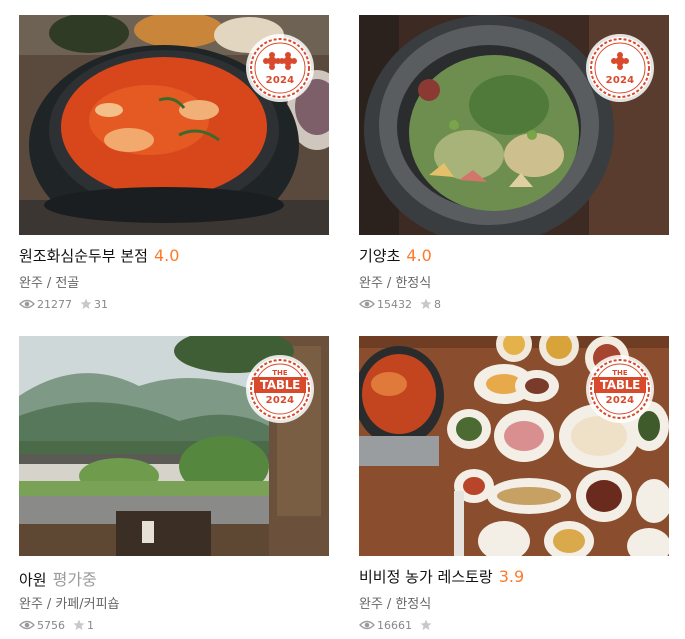 The width and height of the screenshot is (685, 639). I want to click on view-count: 5756, so click(51, 625).